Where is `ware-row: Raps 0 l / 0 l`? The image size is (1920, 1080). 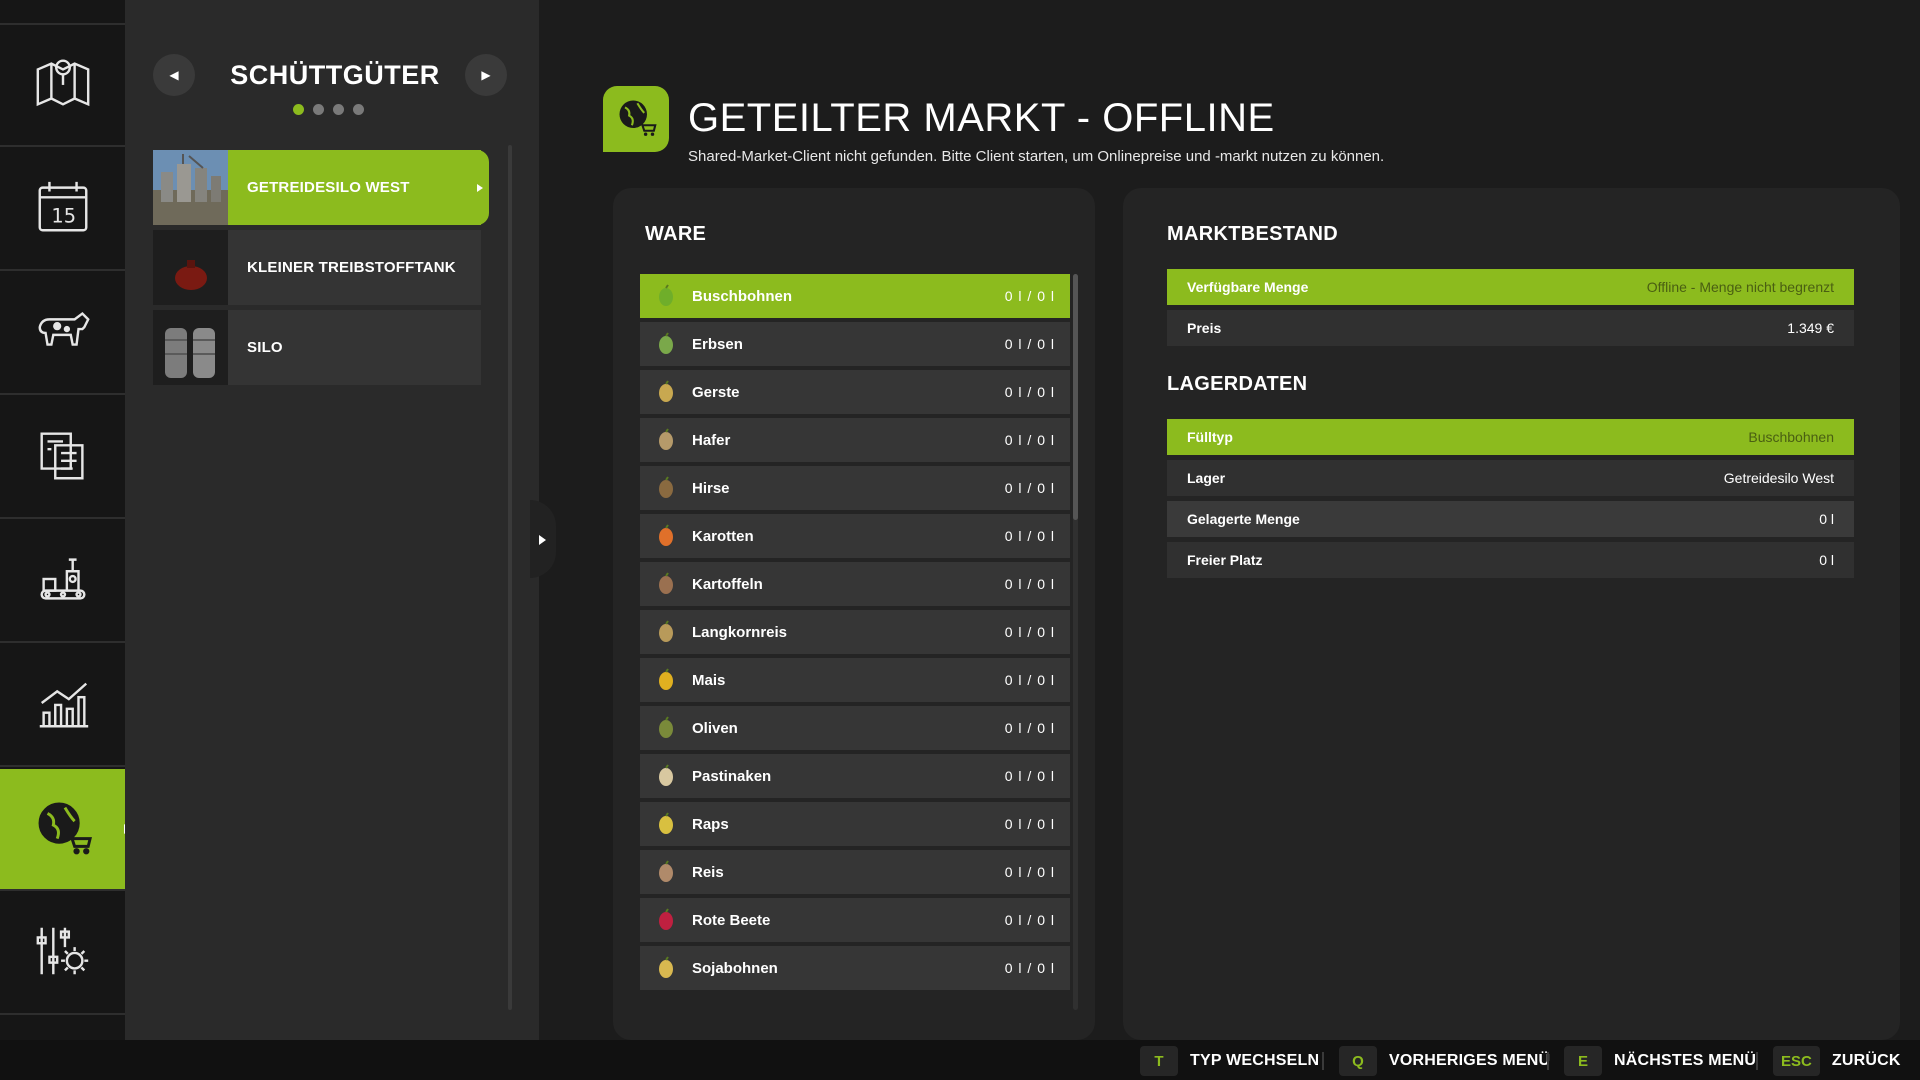 ware-row: Raps 0 l / 0 l is located at coordinates (855, 824).